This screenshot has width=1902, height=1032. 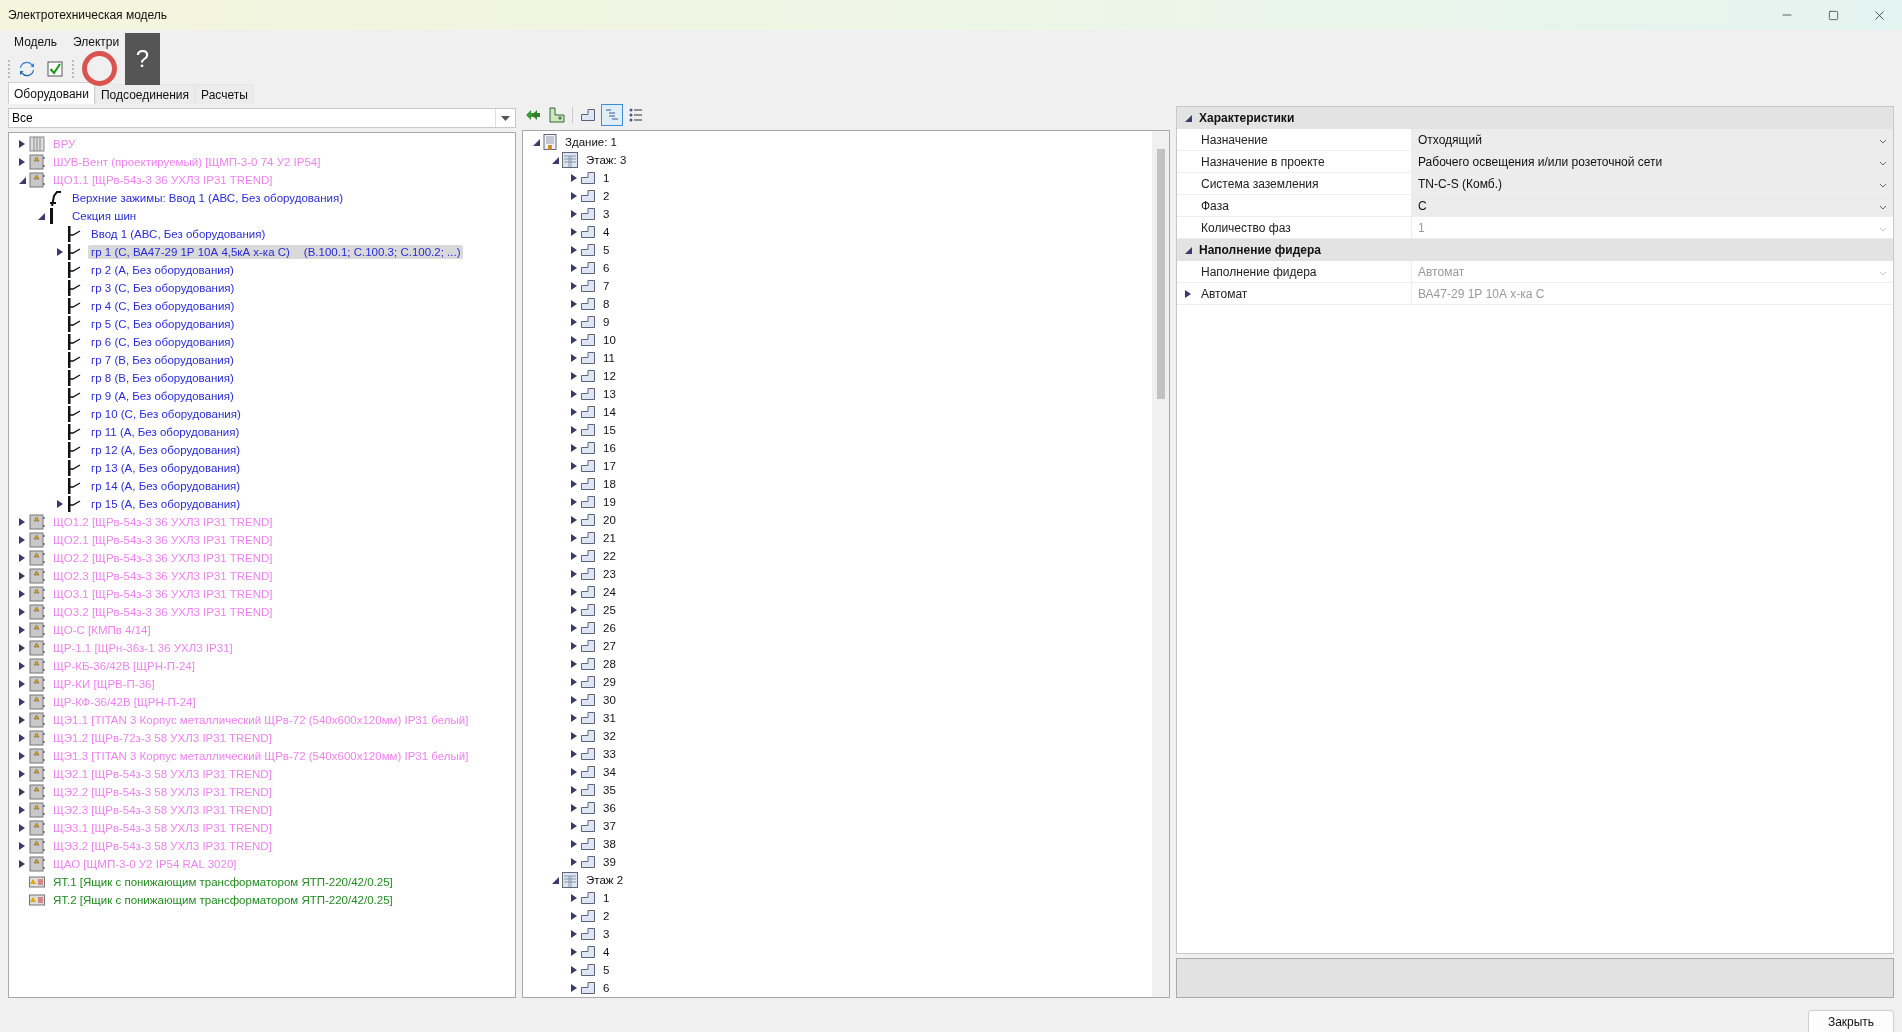 I want to click on tree-item: гр 4 (С, Без оборудования), so click(x=163, y=306).